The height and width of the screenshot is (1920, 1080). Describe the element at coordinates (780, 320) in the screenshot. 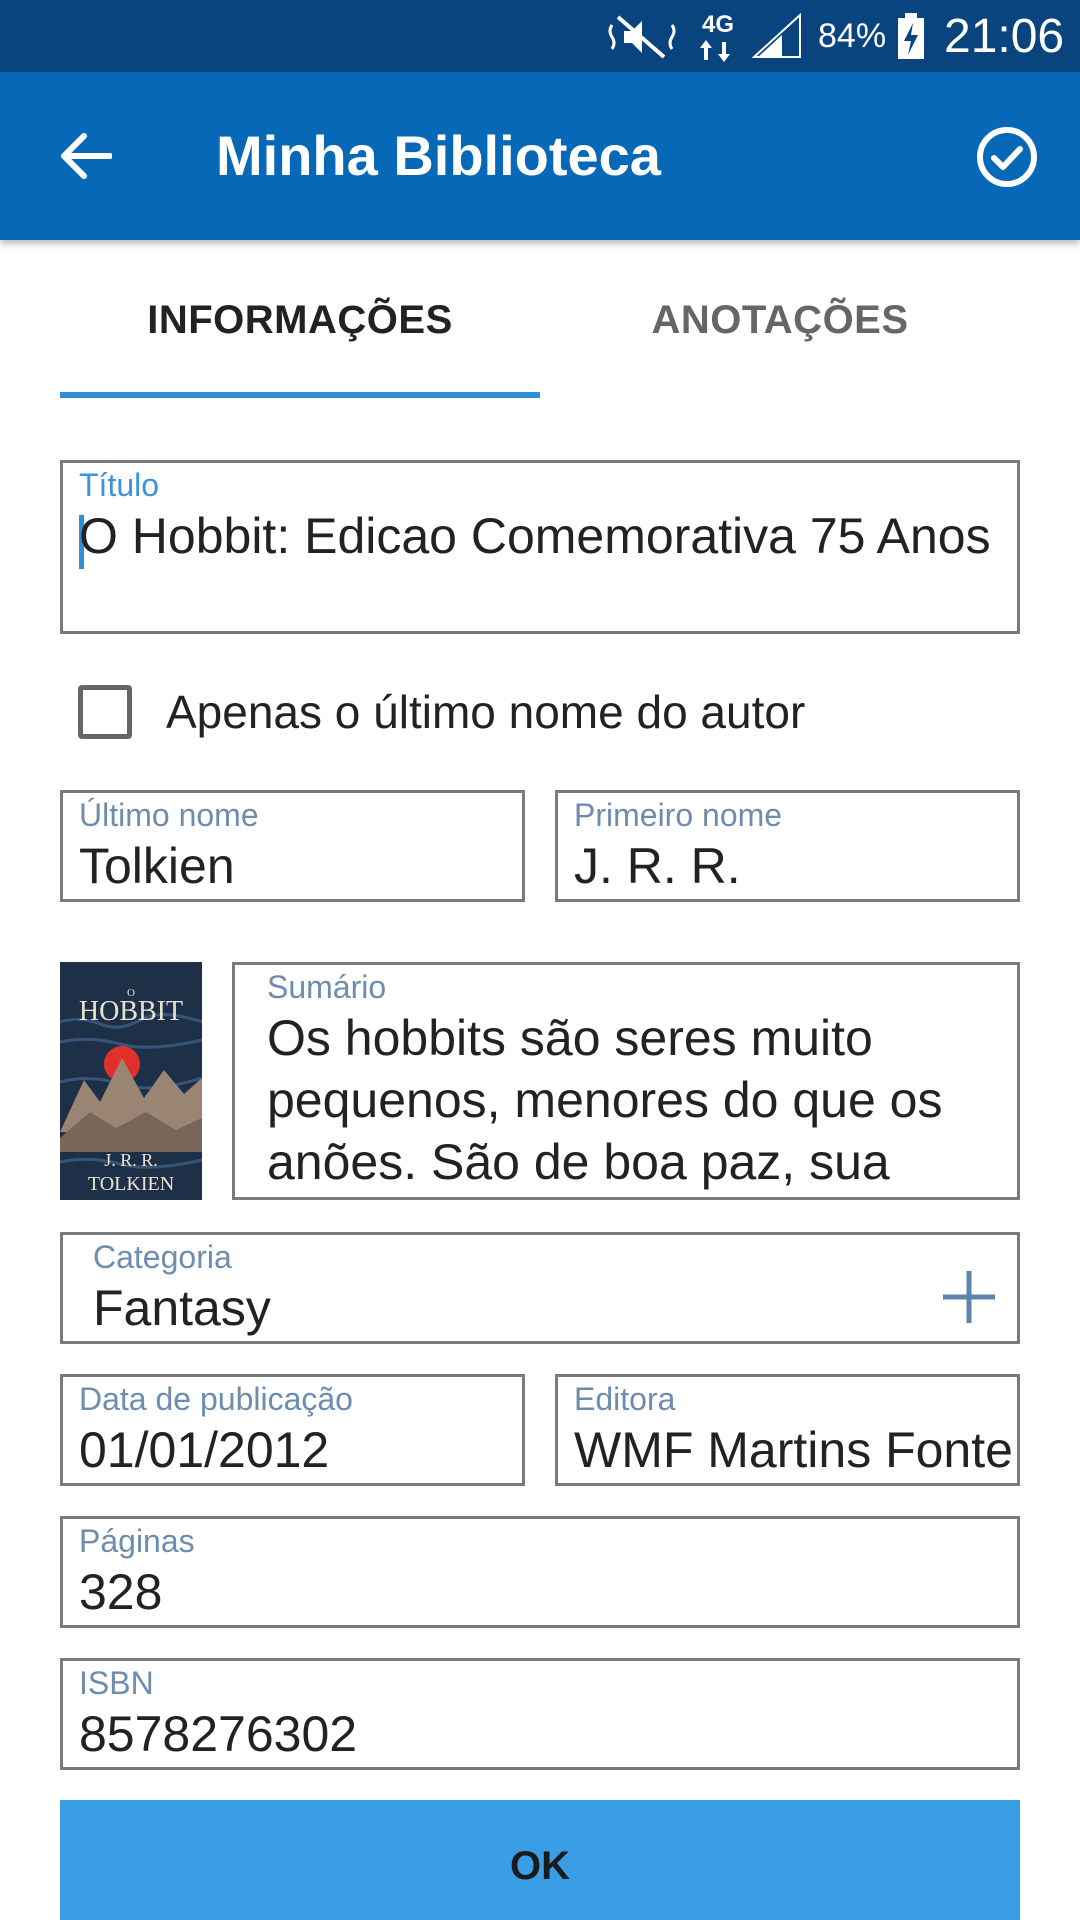

I see `tab-anotacoes: ANOTAÇÕES` at that location.